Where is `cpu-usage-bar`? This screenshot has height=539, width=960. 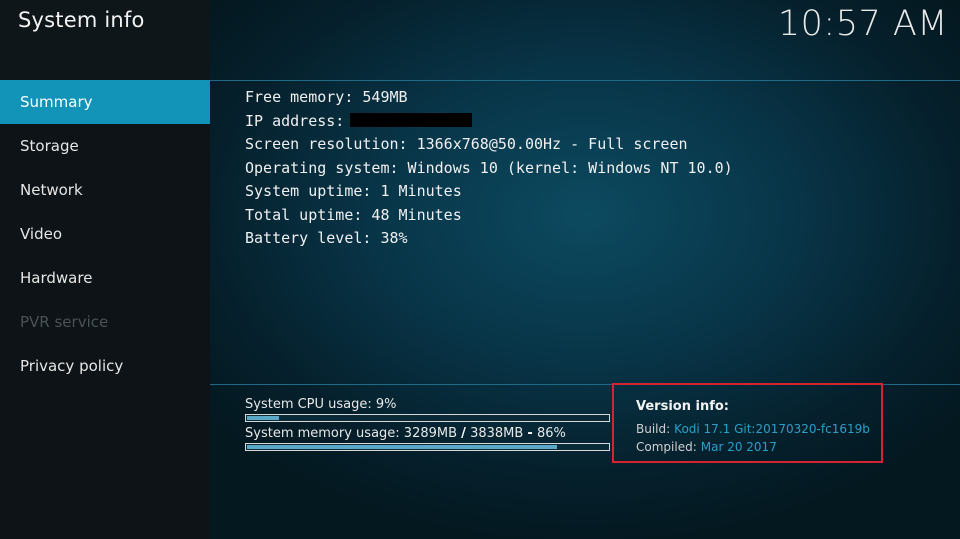
cpu-usage-bar is located at coordinates (427, 418).